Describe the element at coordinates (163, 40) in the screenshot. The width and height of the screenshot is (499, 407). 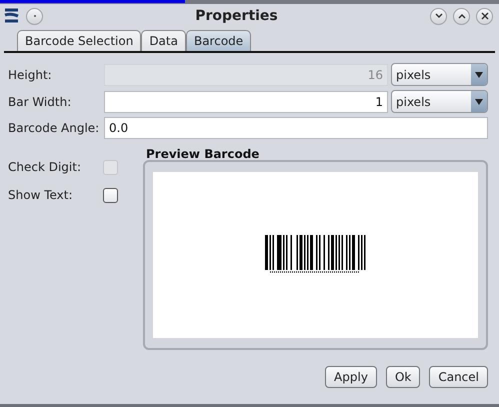
I see `tab: Data` at that location.